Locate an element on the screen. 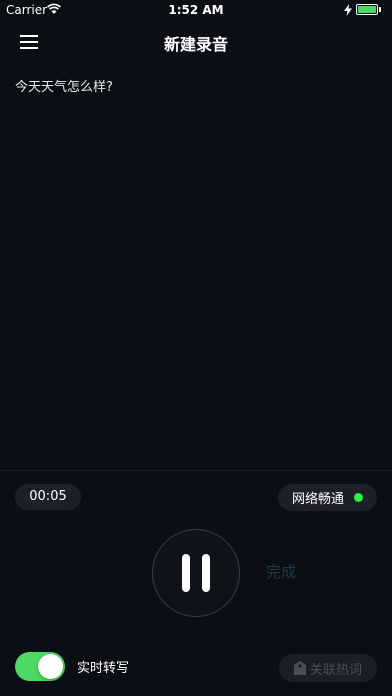 Image resolution: width=392 pixels, height=696 pixels. battery-tip is located at coordinates (380, 9).